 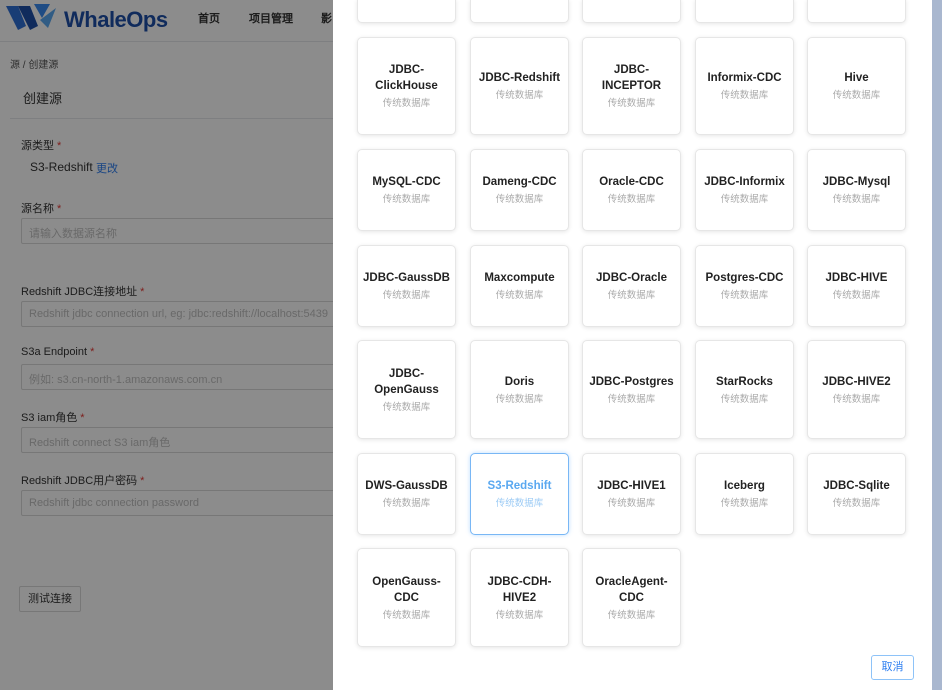 What do you see at coordinates (519, 78) in the screenshot?
I see `source-card-name: JDBC-Redshift` at bounding box center [519, 78].